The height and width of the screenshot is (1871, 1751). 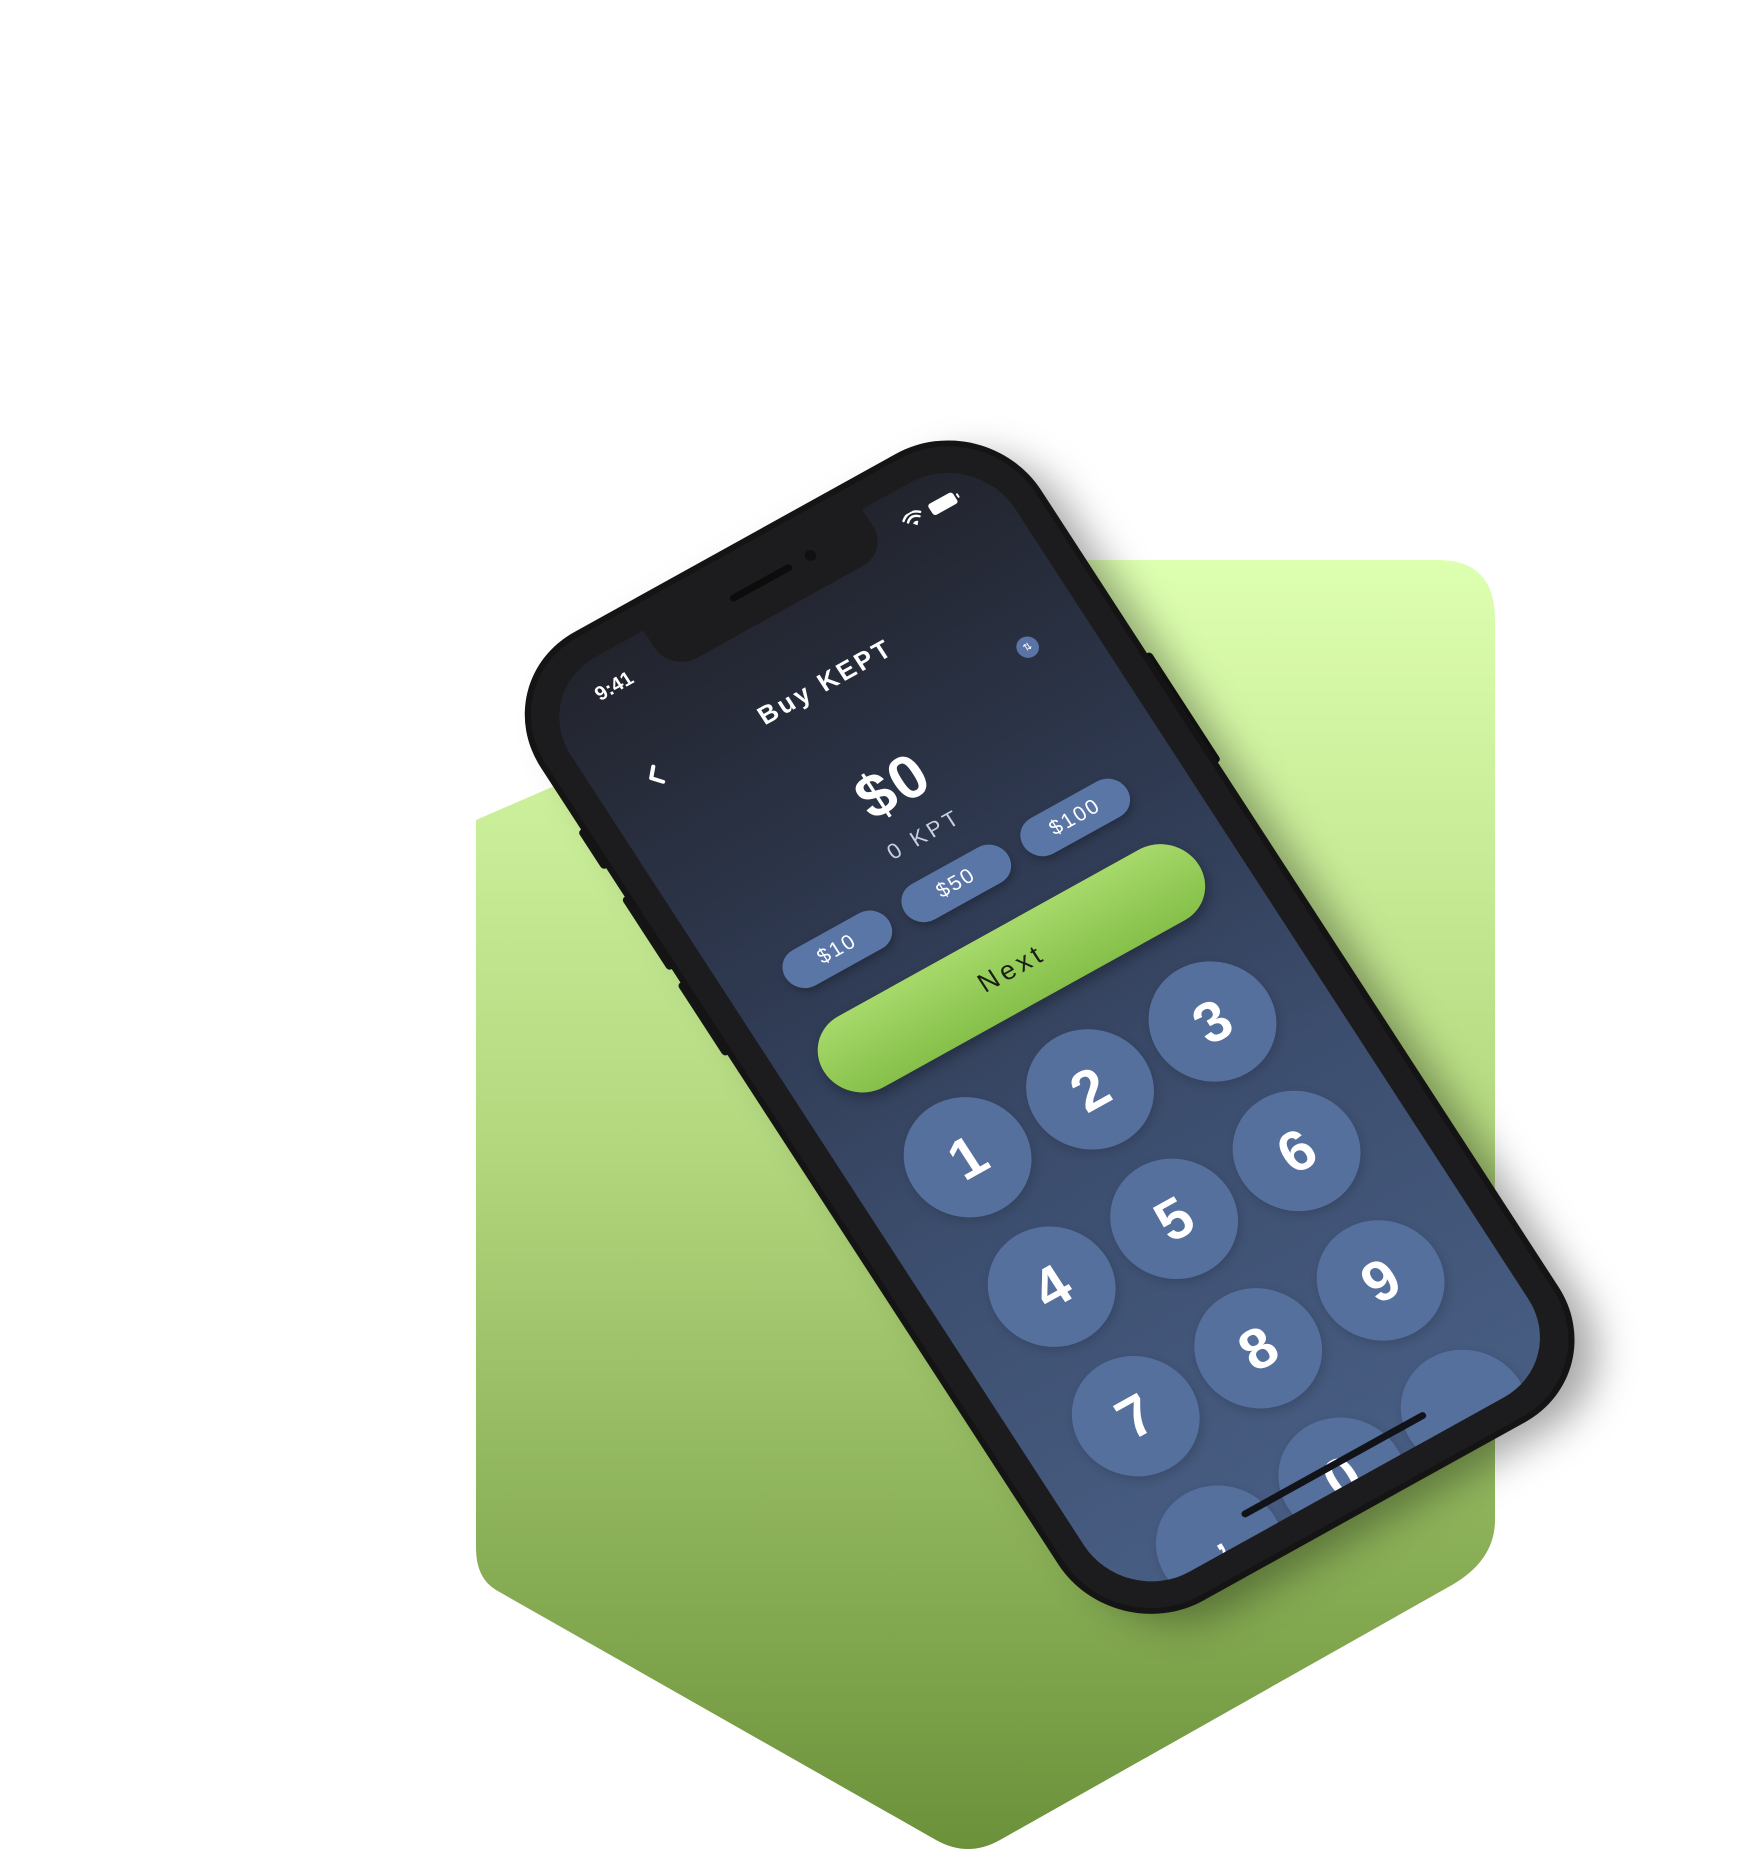 I want to click on status-icons, so click(x=929, y=511).